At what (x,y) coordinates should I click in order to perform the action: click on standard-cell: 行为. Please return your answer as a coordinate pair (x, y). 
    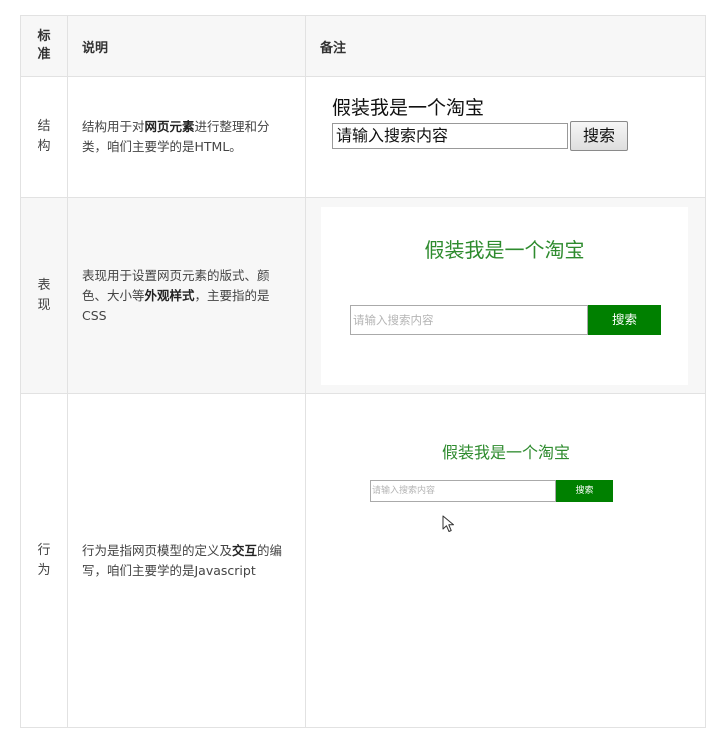
    Looking at the image, I should click on (44, 560).